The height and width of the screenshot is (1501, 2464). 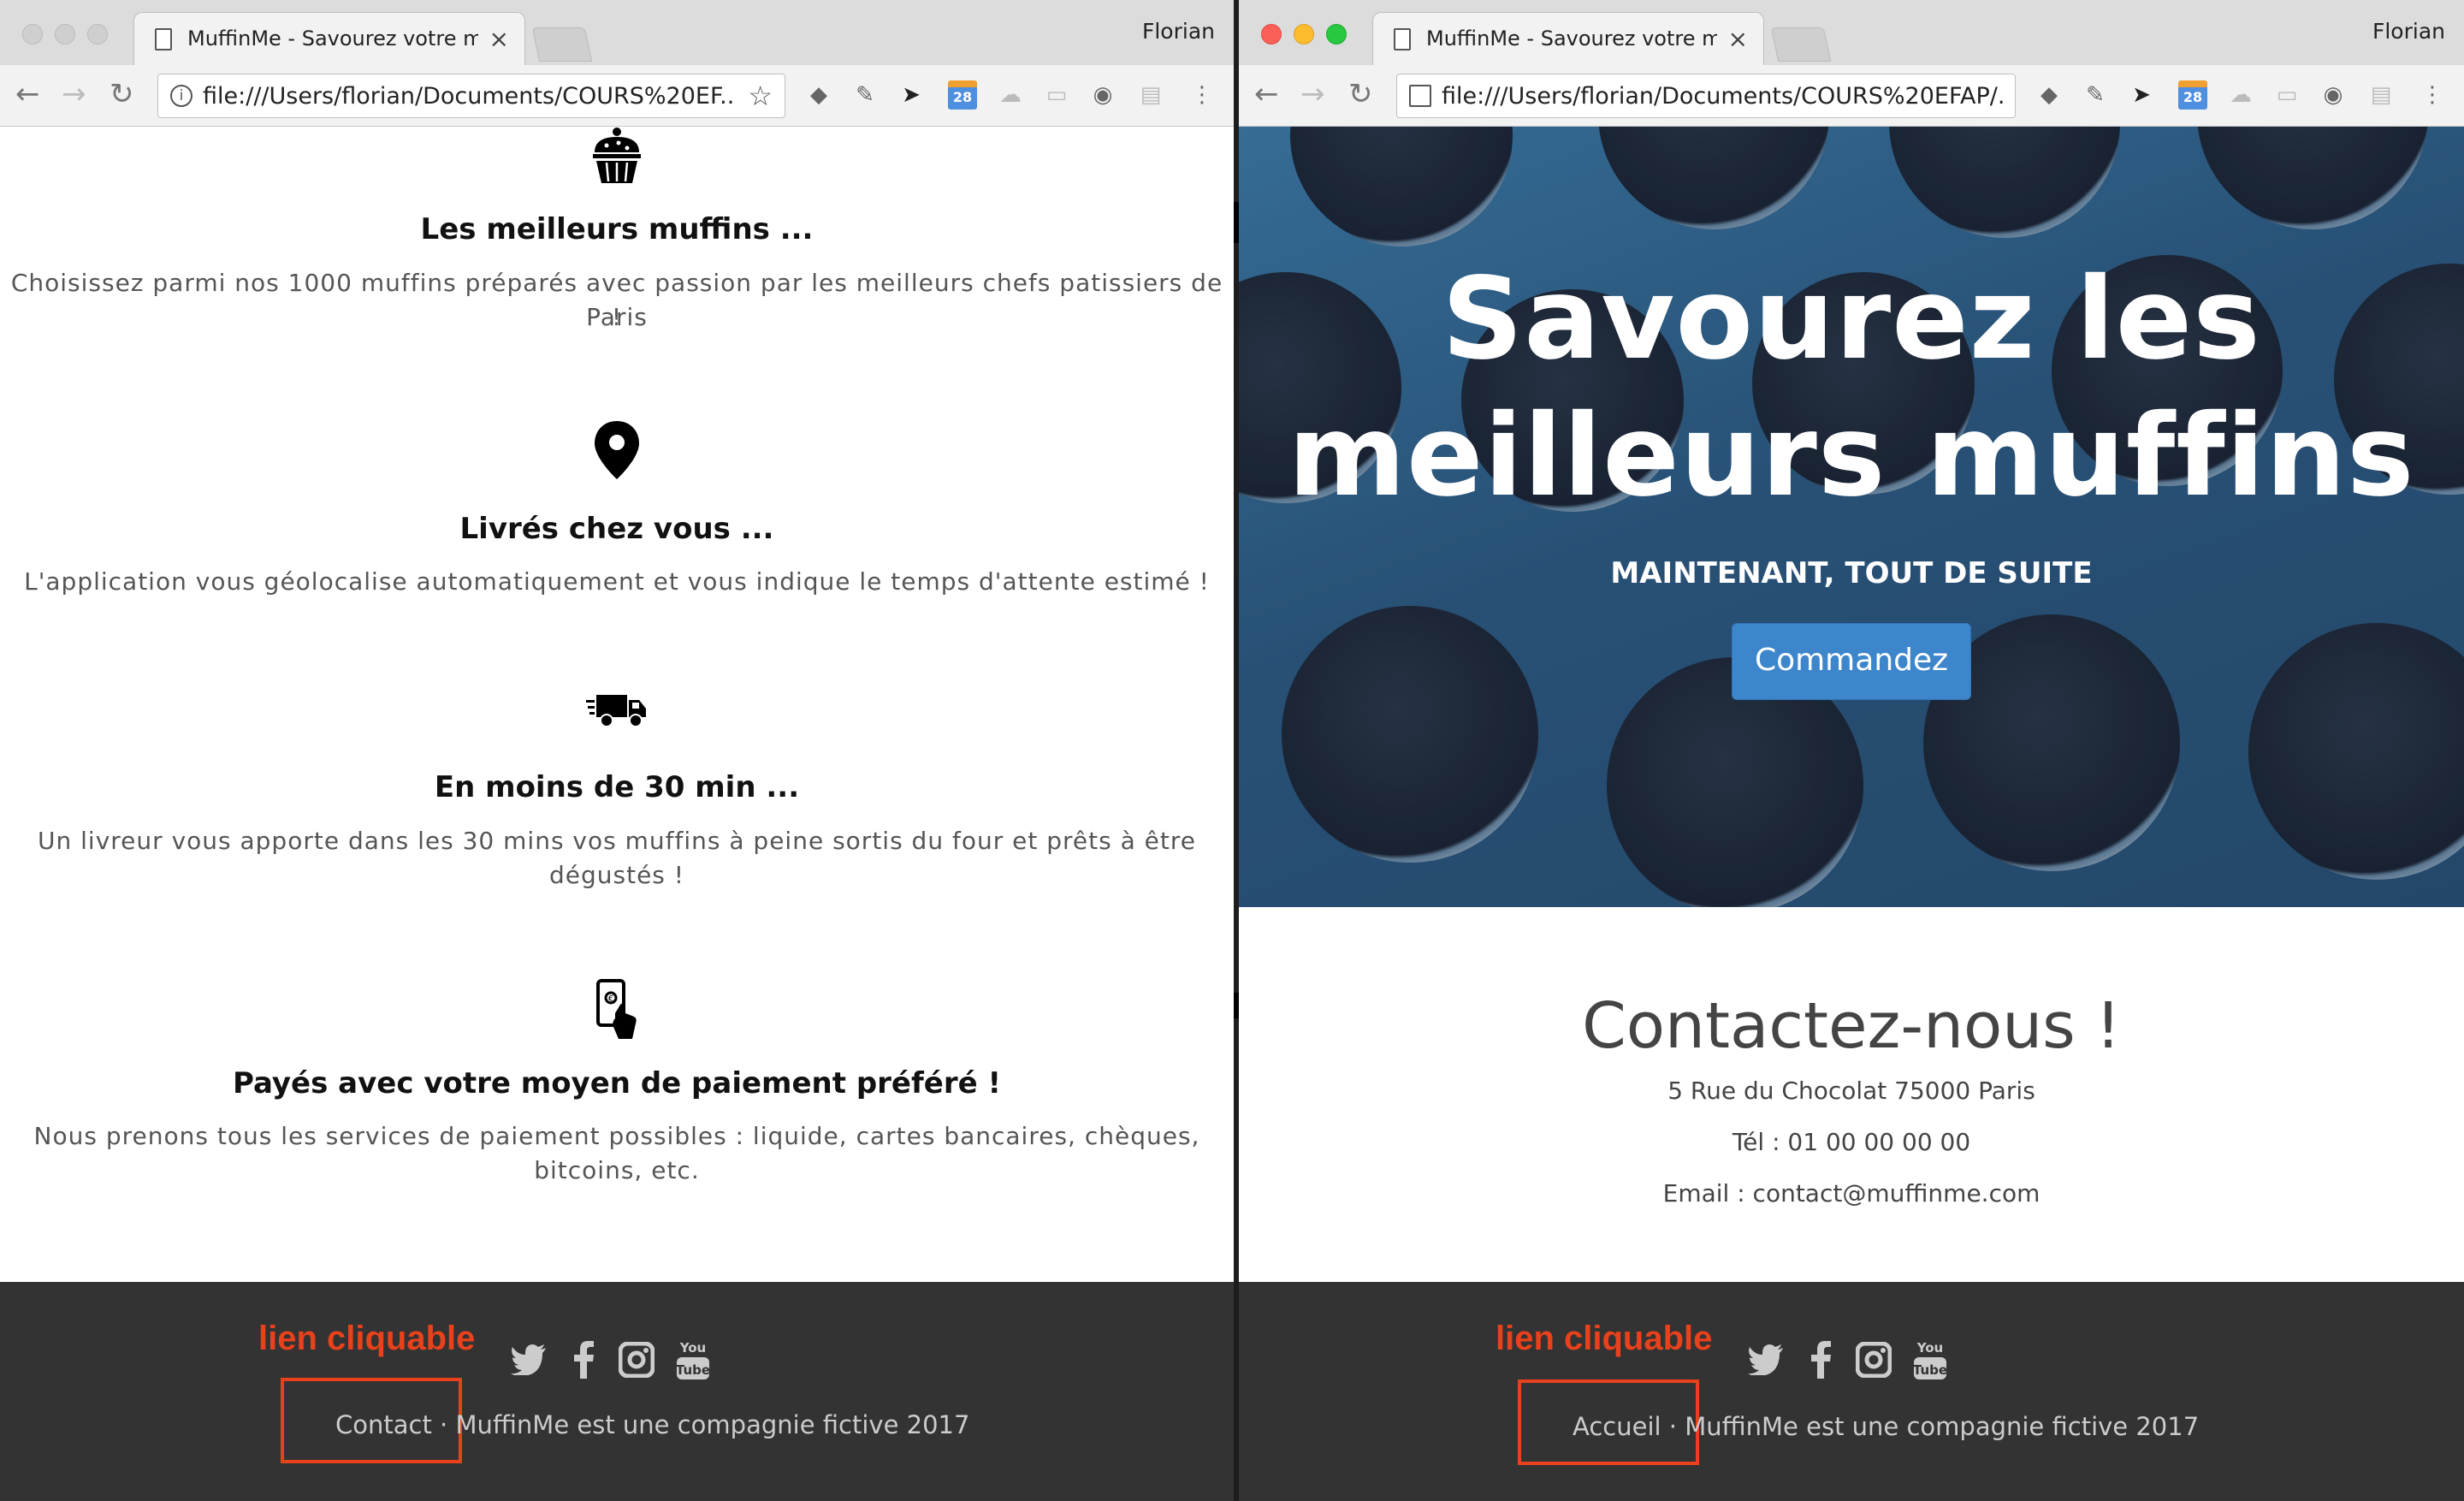 What do you see at coordinates (1617, 1426) in the screenshot?
I see `home-link: Accueil` at bounding box center [1617, 1426].